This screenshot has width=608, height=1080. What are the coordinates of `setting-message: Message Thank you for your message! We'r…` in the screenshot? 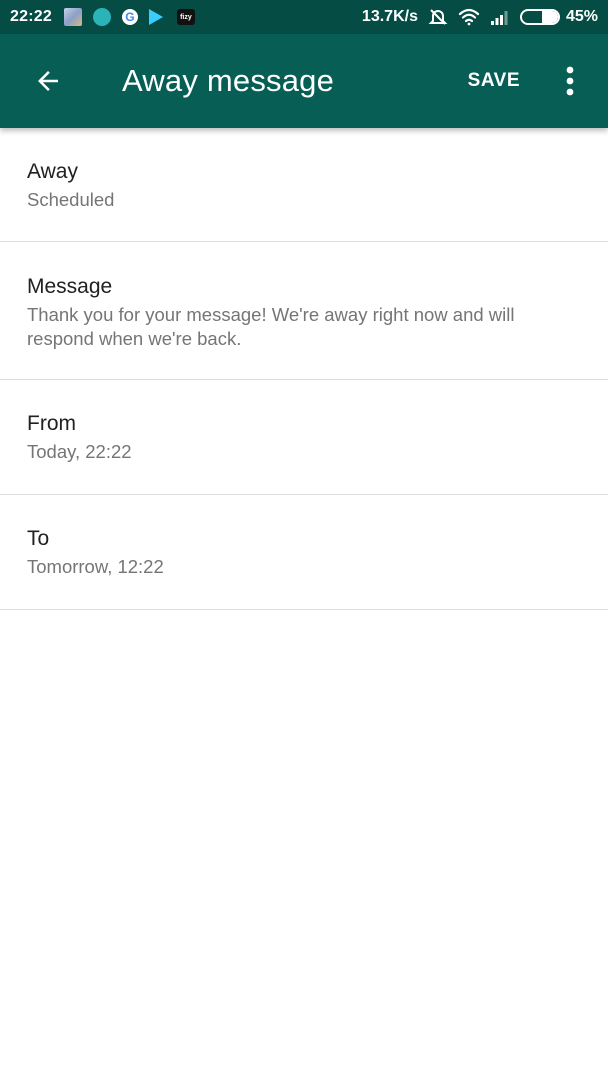 It's located at (304, 311).